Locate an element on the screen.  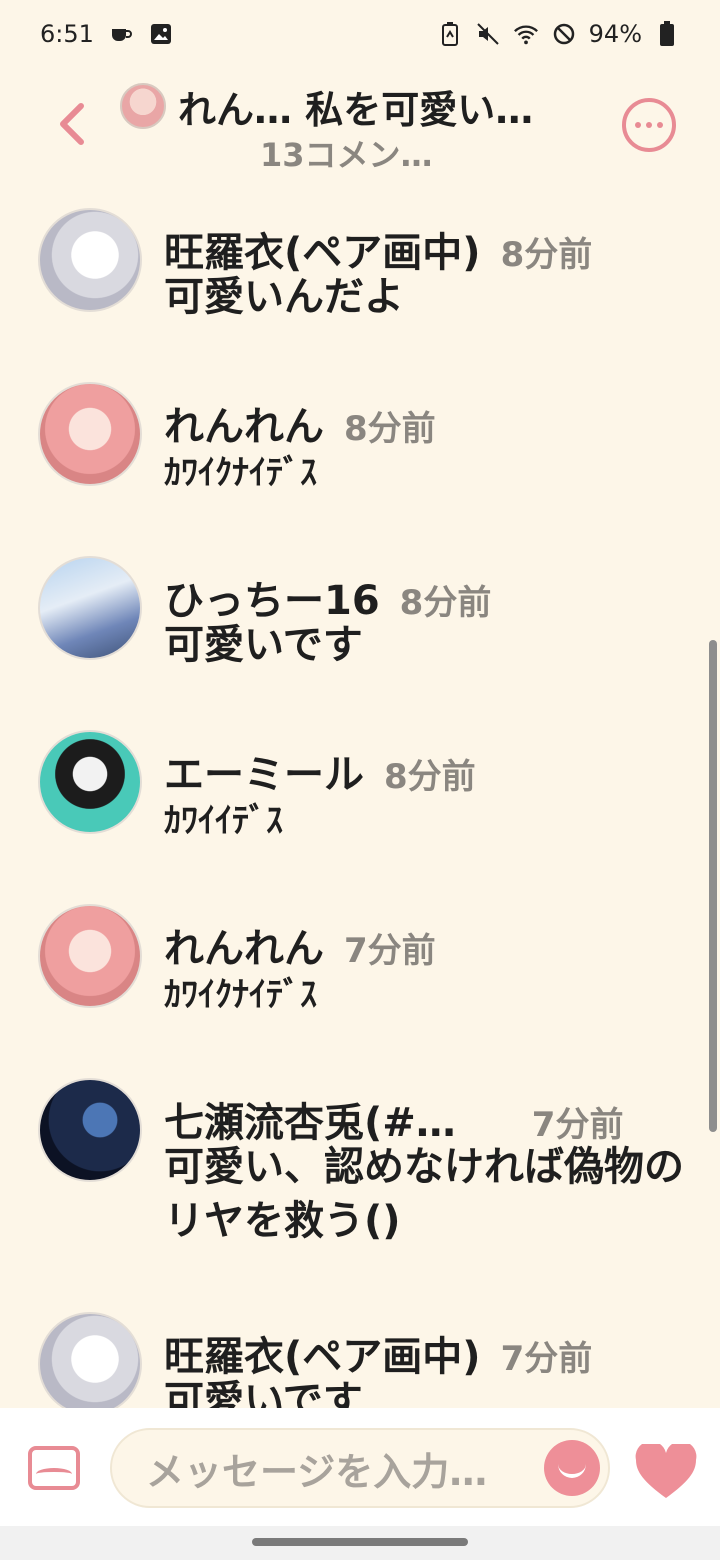
comment-header: れんれん 7分前 is located at coordinates (300, 945).